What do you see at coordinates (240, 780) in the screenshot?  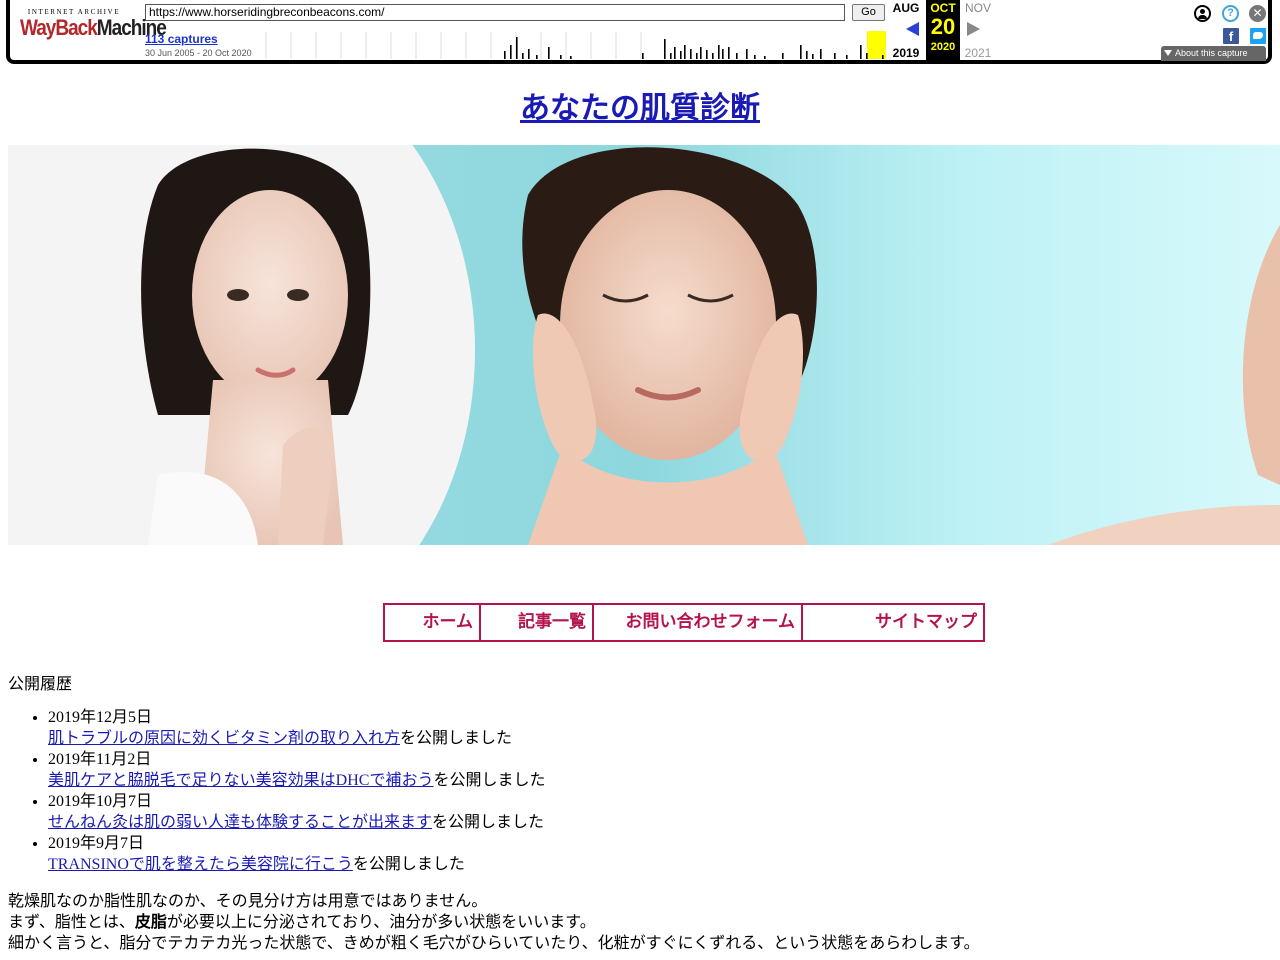 I see `history-link: 美肌ケアと脇脱毛で足りない美容効果はDHCで補おう` at bounding box center [240, 780].